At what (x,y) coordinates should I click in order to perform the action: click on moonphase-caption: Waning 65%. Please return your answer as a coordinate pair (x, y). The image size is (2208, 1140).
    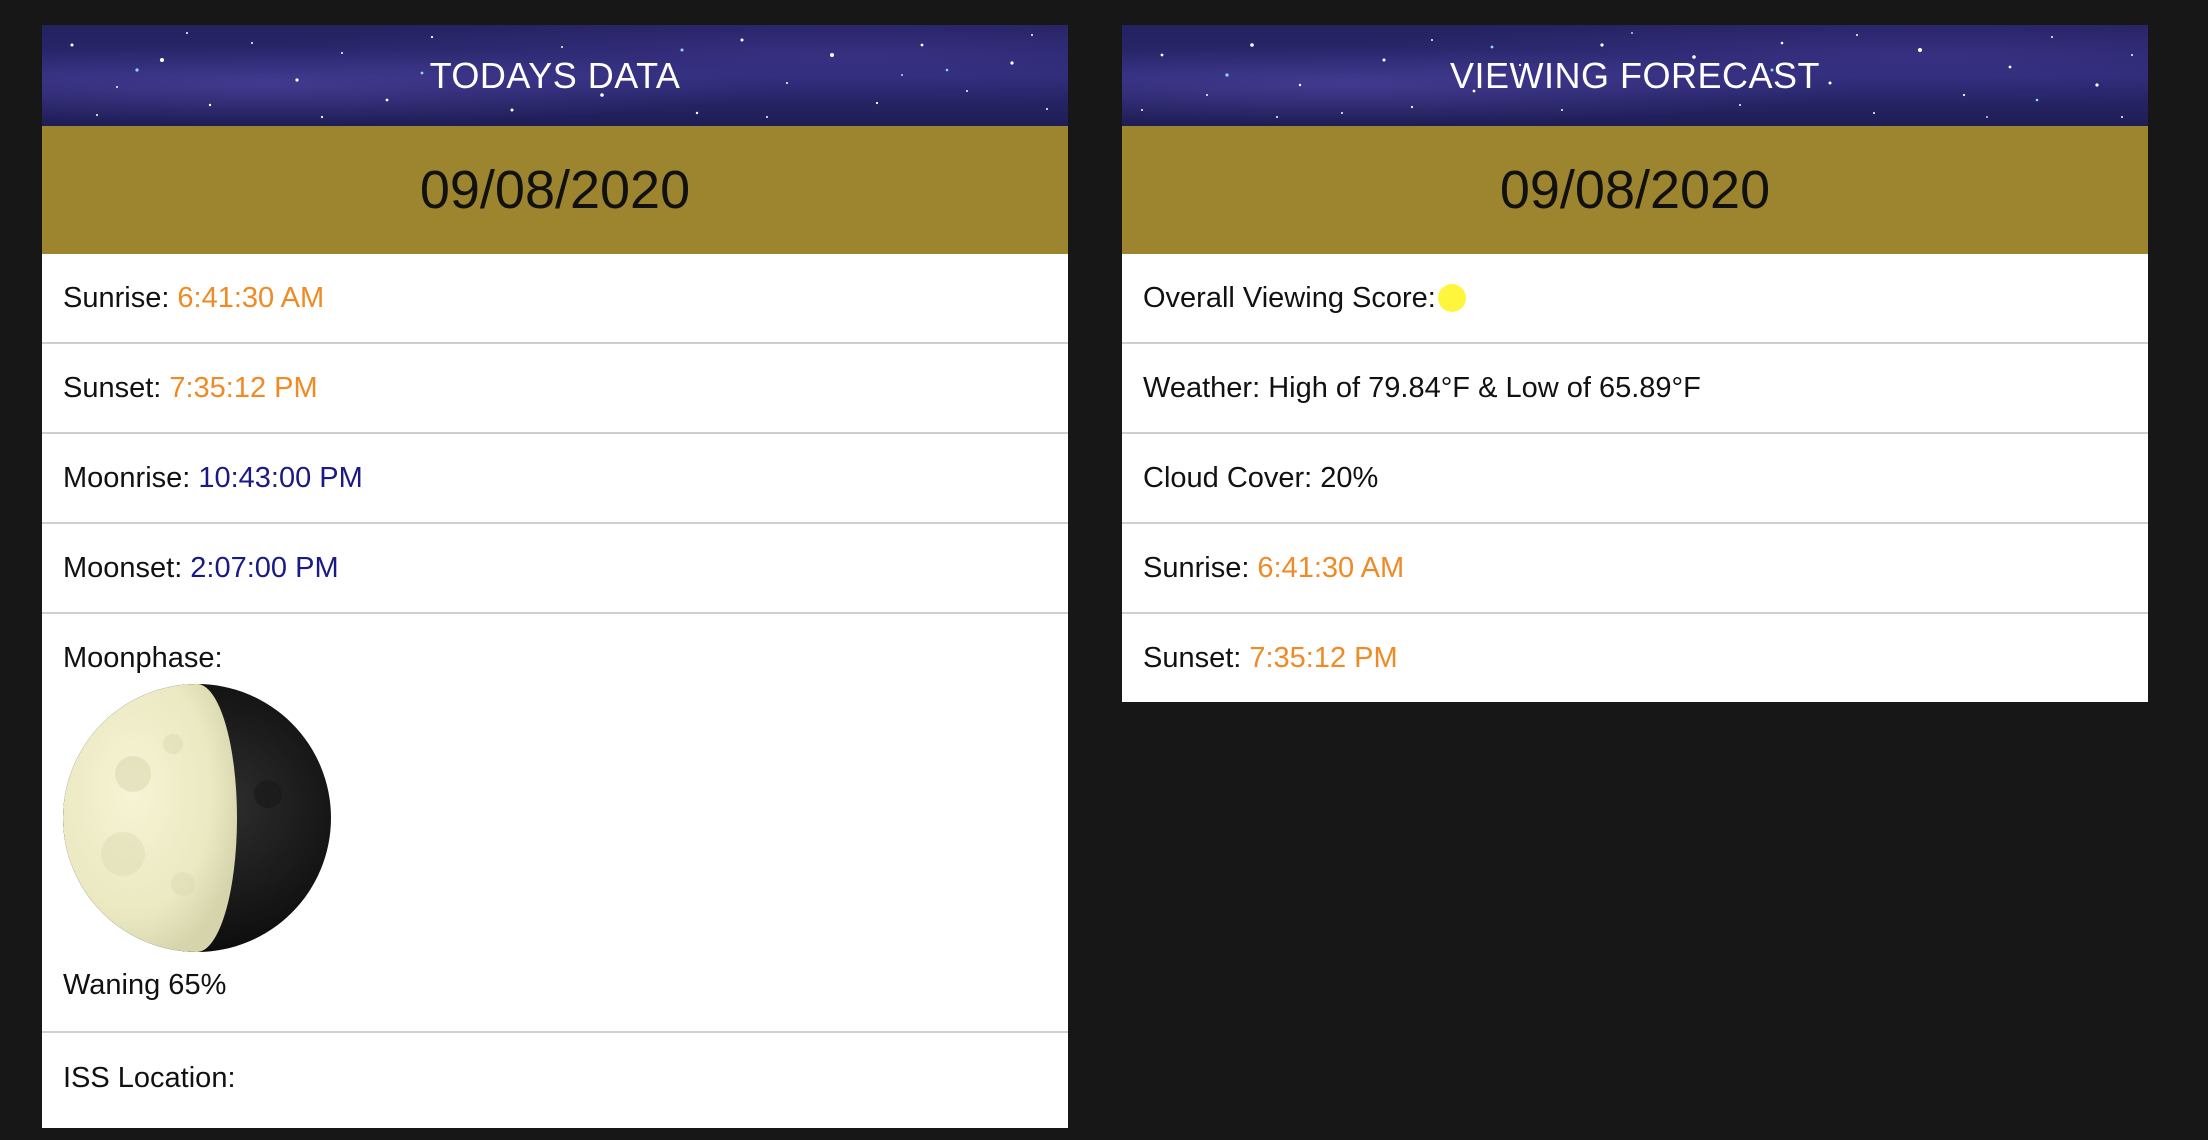
    Looking at the image, I should click on (145, 985).